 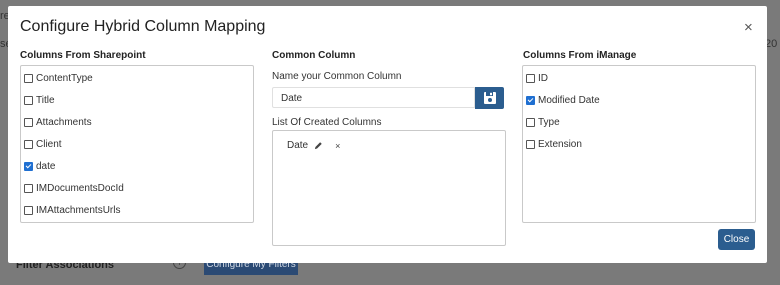 I want to click on close-icon: ×, so click(x=748, y=27).